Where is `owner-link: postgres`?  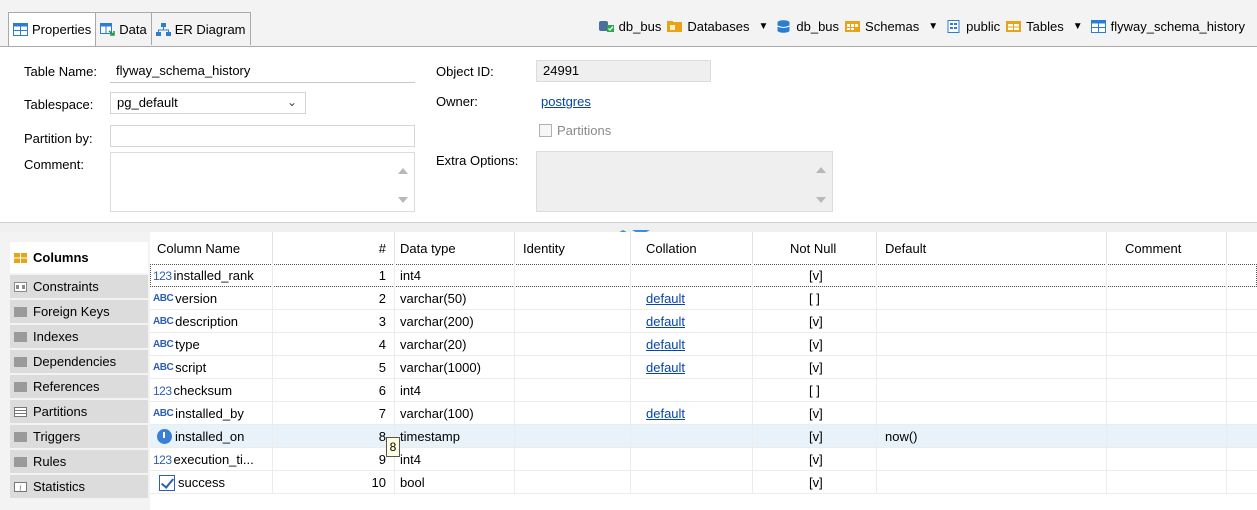 owner-link: postgres is located at coordinates (566, 101).